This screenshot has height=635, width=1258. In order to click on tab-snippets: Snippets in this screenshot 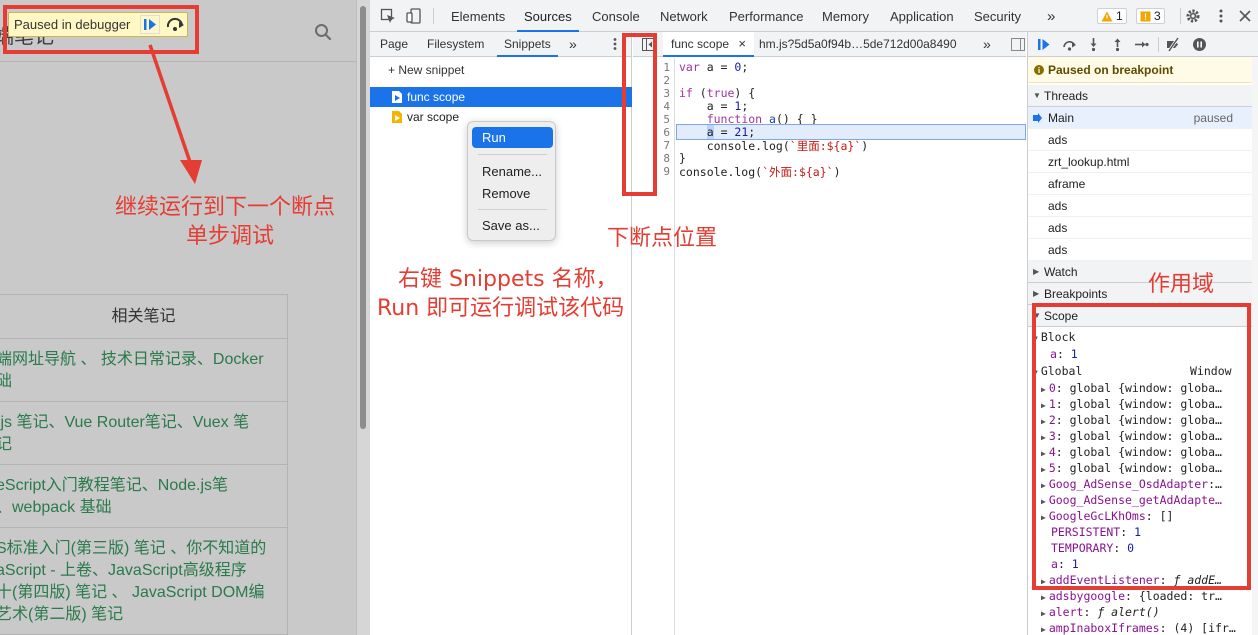, I will do `click(527, 44)`.